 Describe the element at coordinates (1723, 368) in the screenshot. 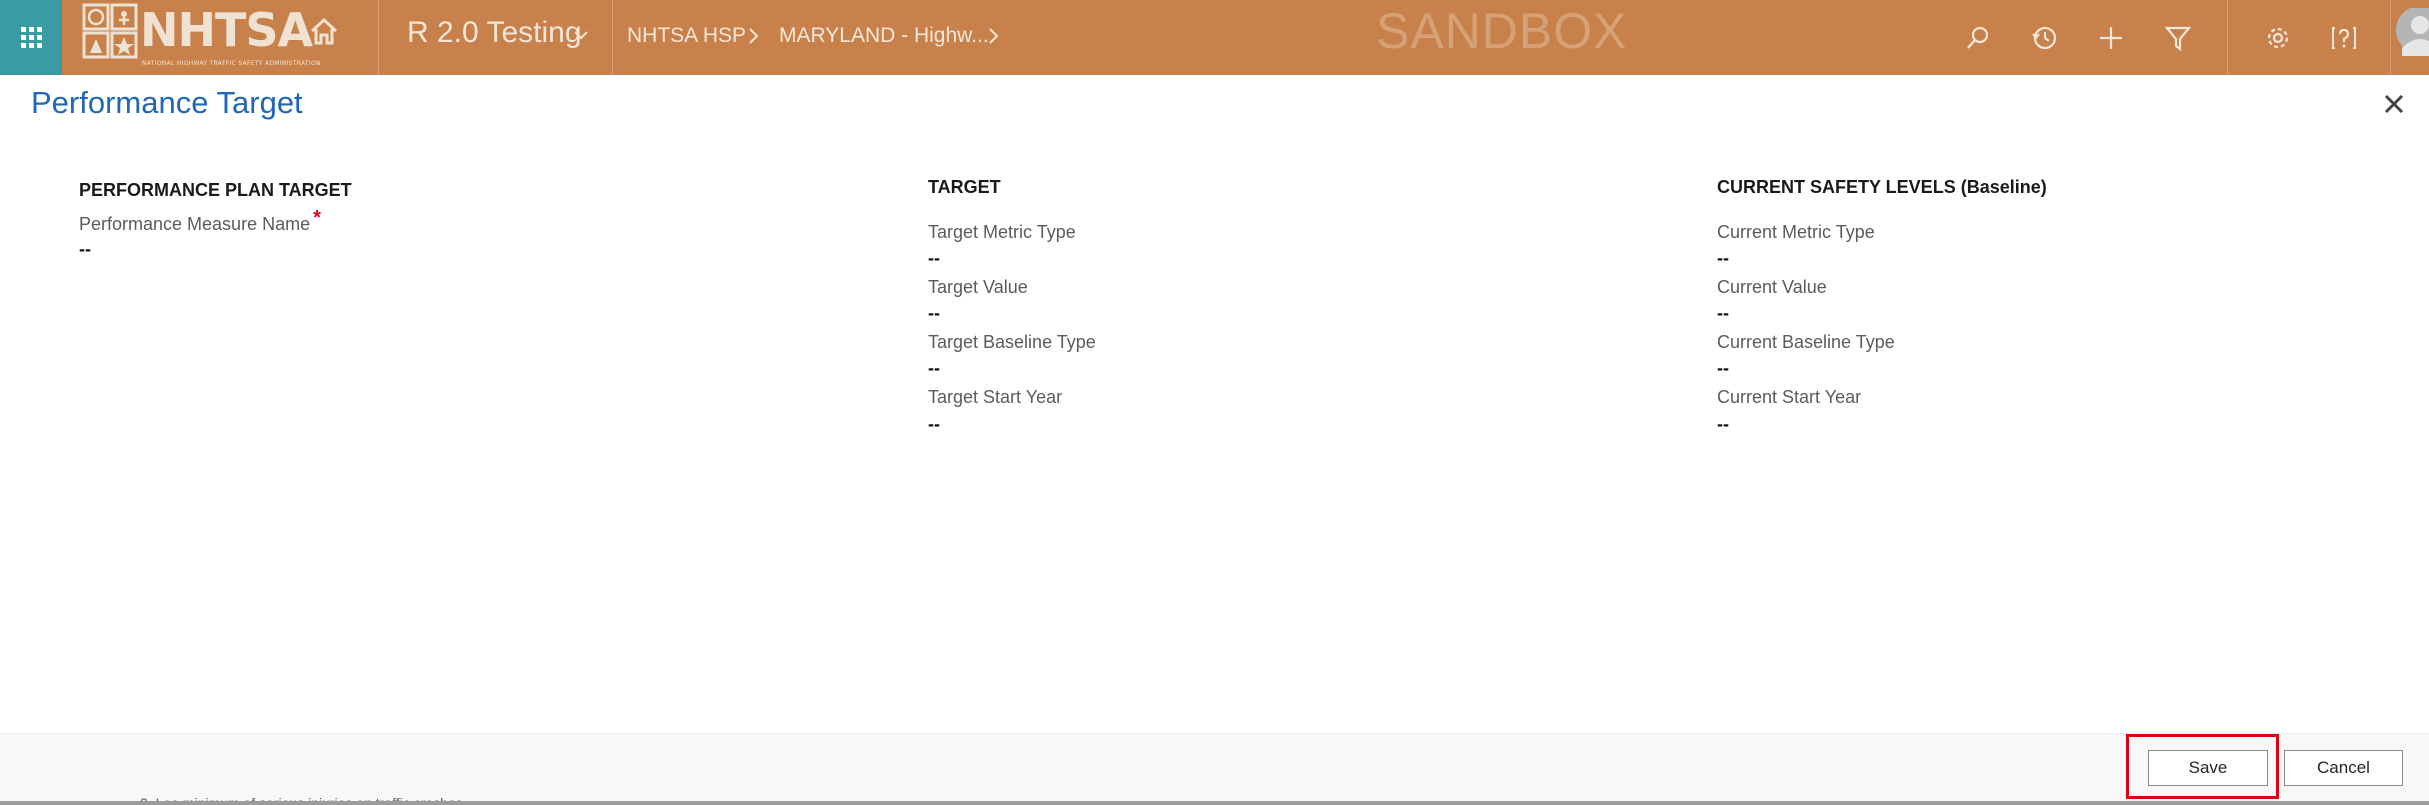

I see `field-value-current-baseline-type: --` at that location.